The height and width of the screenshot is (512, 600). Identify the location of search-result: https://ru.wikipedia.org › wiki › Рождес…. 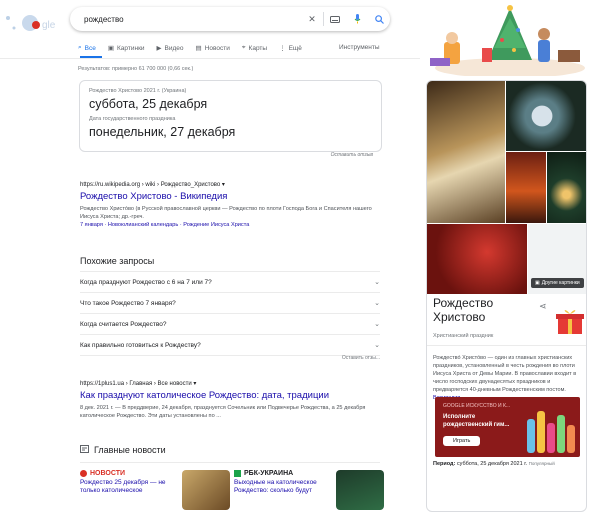
(230, 204).